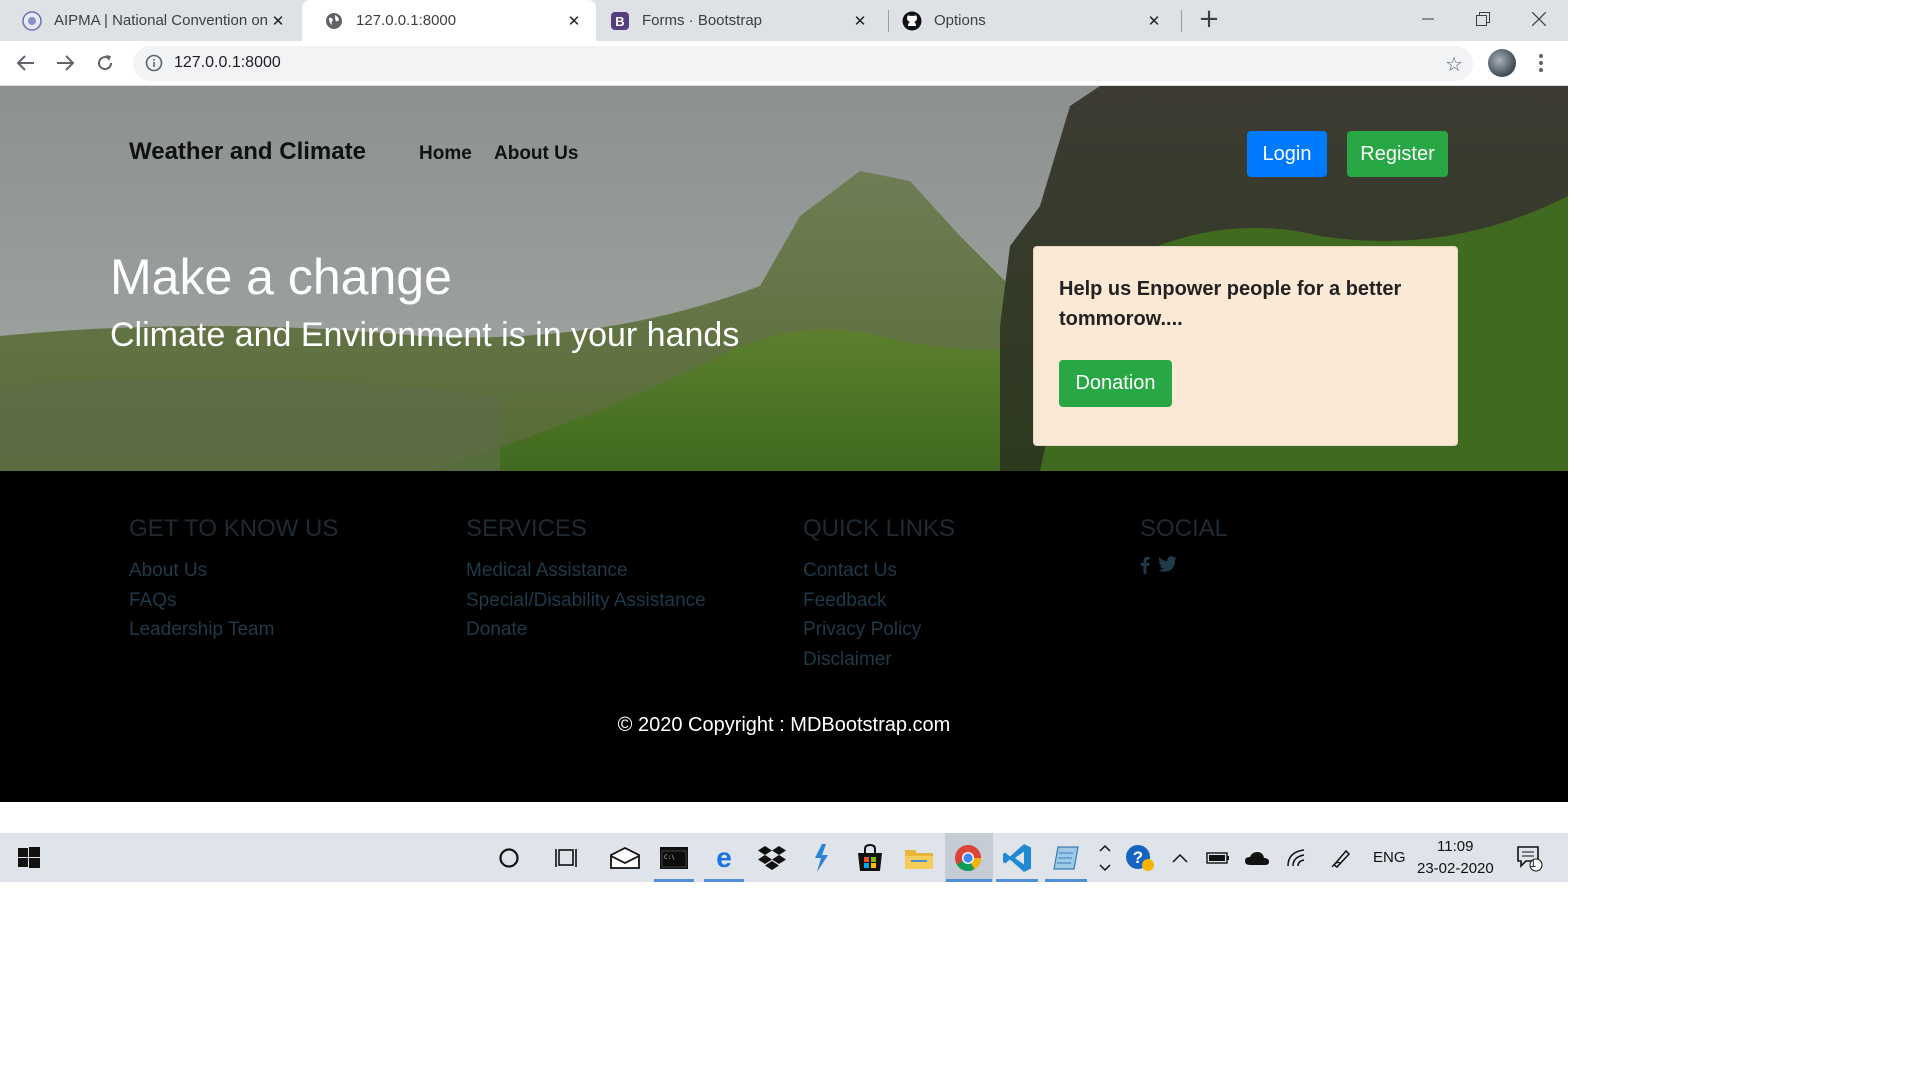 The height and width of the screenshot is (1080, 1920). What do you see at coordinates (526, 528) in the screenshot?
I see `footer-heading: SERVICES` at bounding box center [526, 528].